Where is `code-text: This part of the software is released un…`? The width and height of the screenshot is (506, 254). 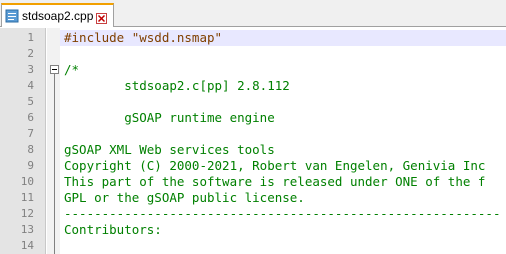 code-text: This part of the software is released un… is located at coordinates (275, 181).